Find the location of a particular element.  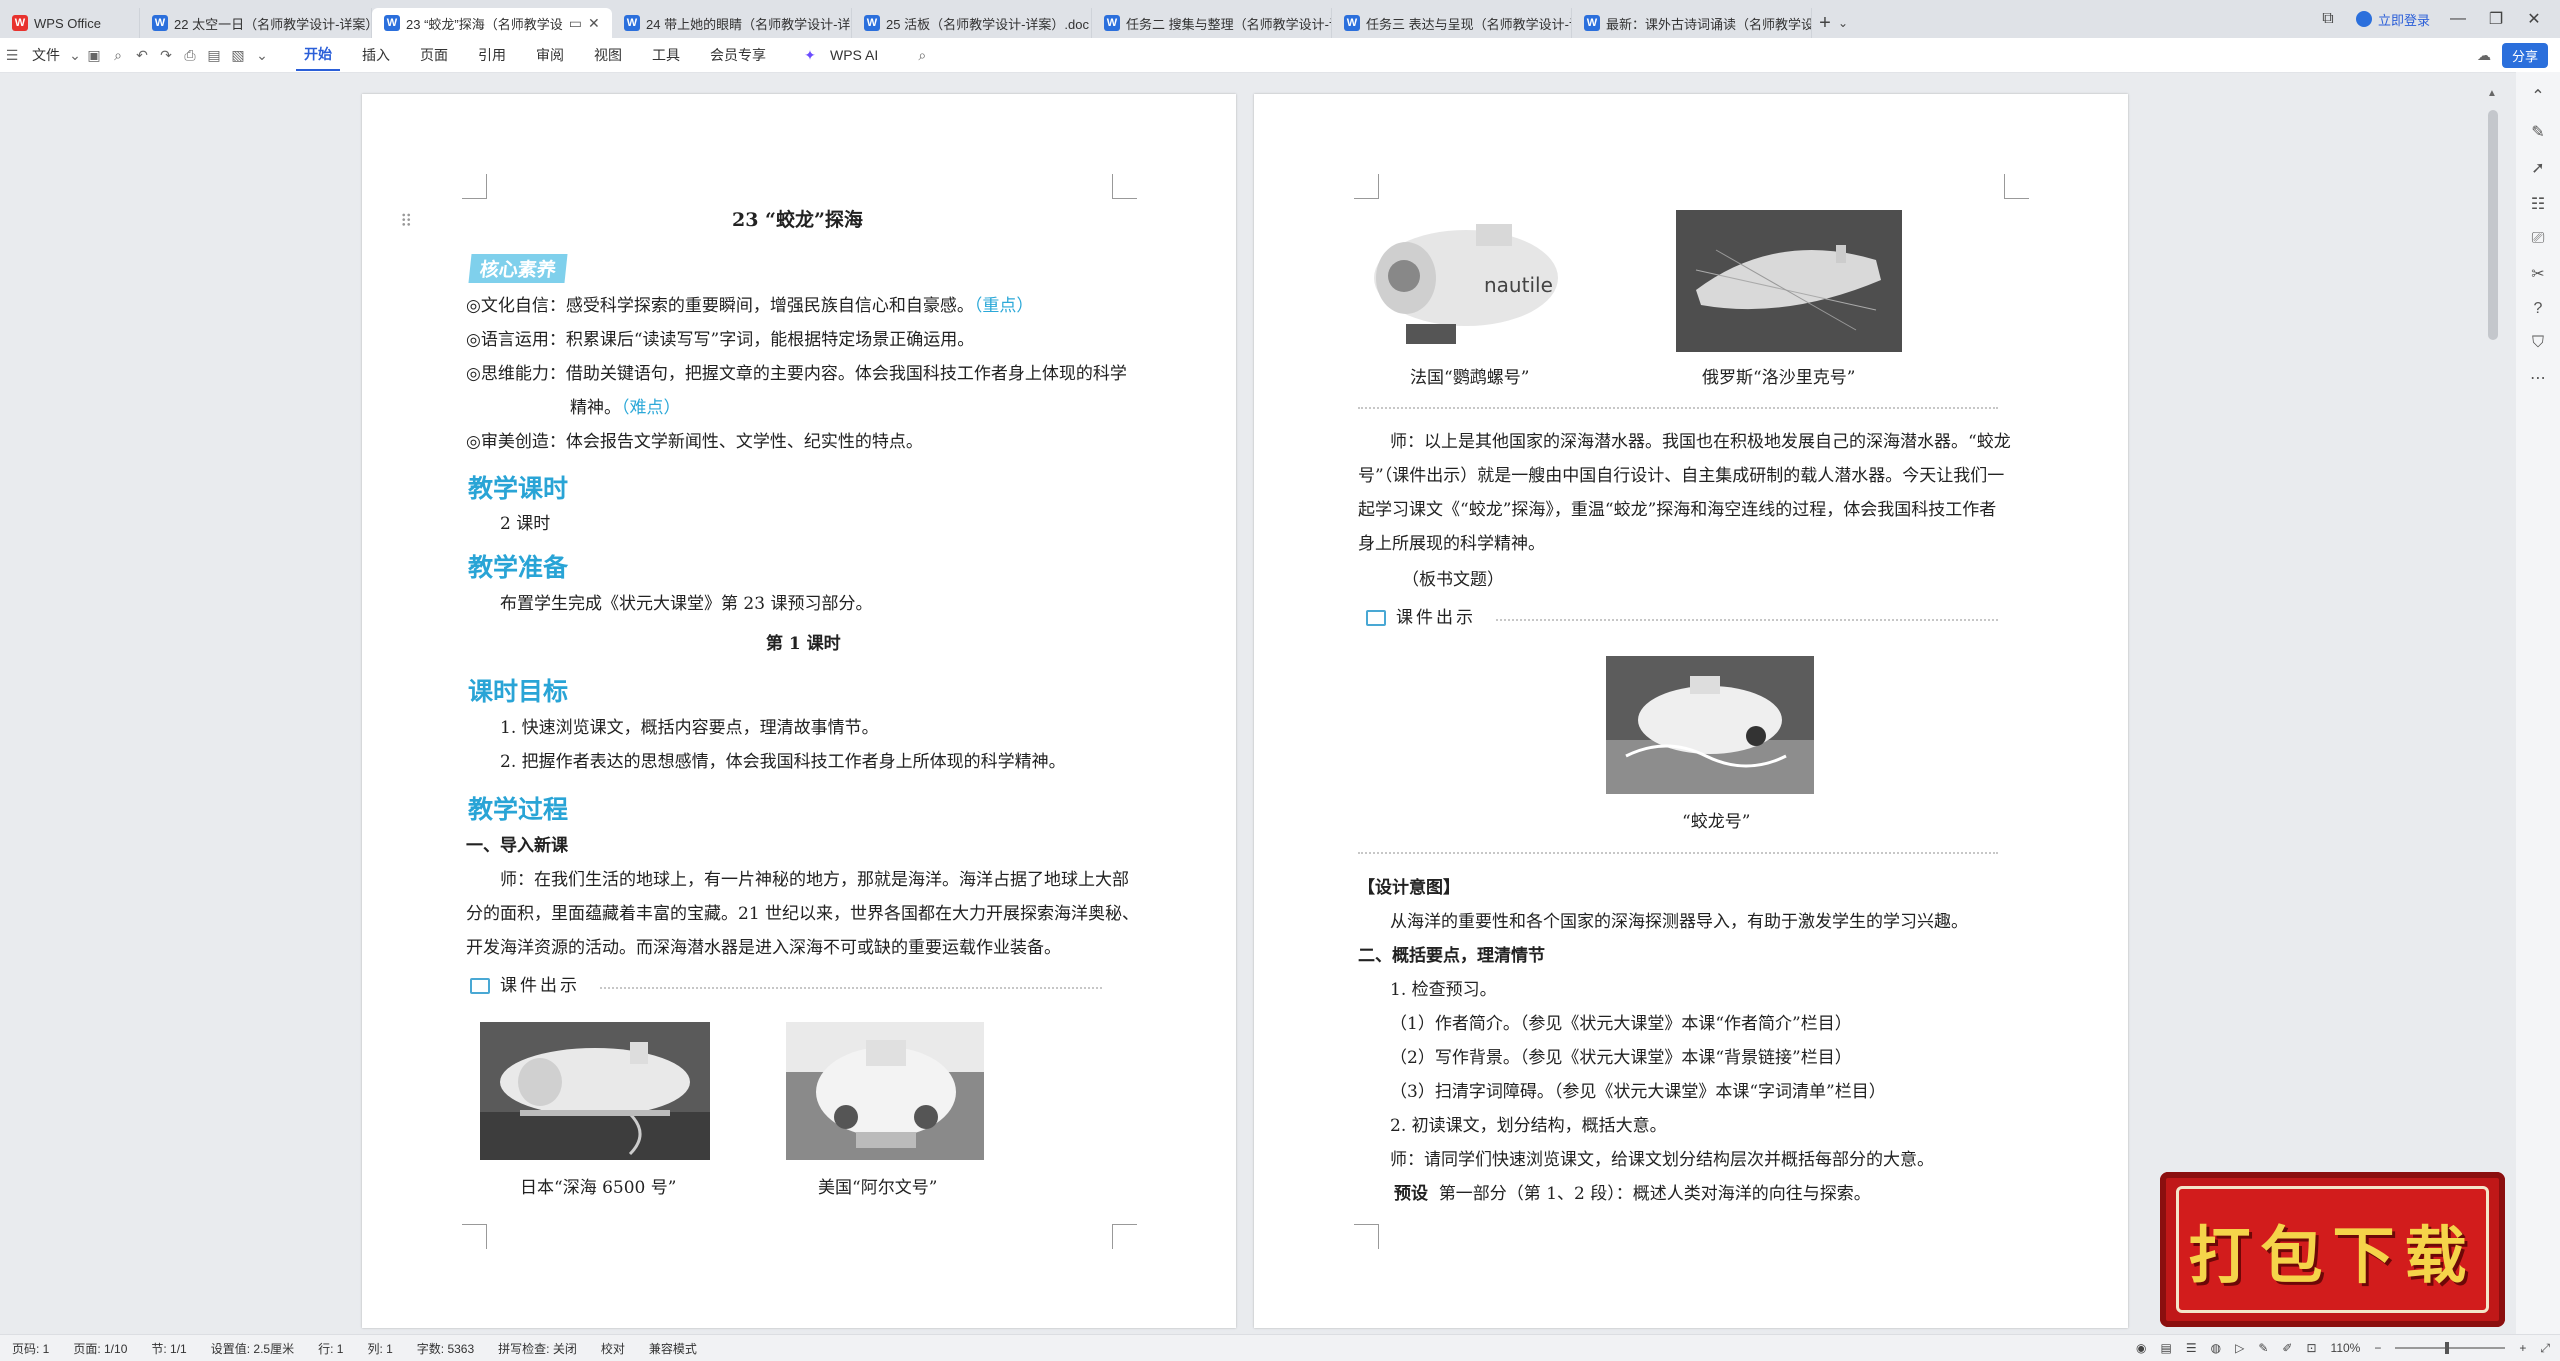

status-compat-mode: 兼容模式 is located at coordinates (673, 1348).